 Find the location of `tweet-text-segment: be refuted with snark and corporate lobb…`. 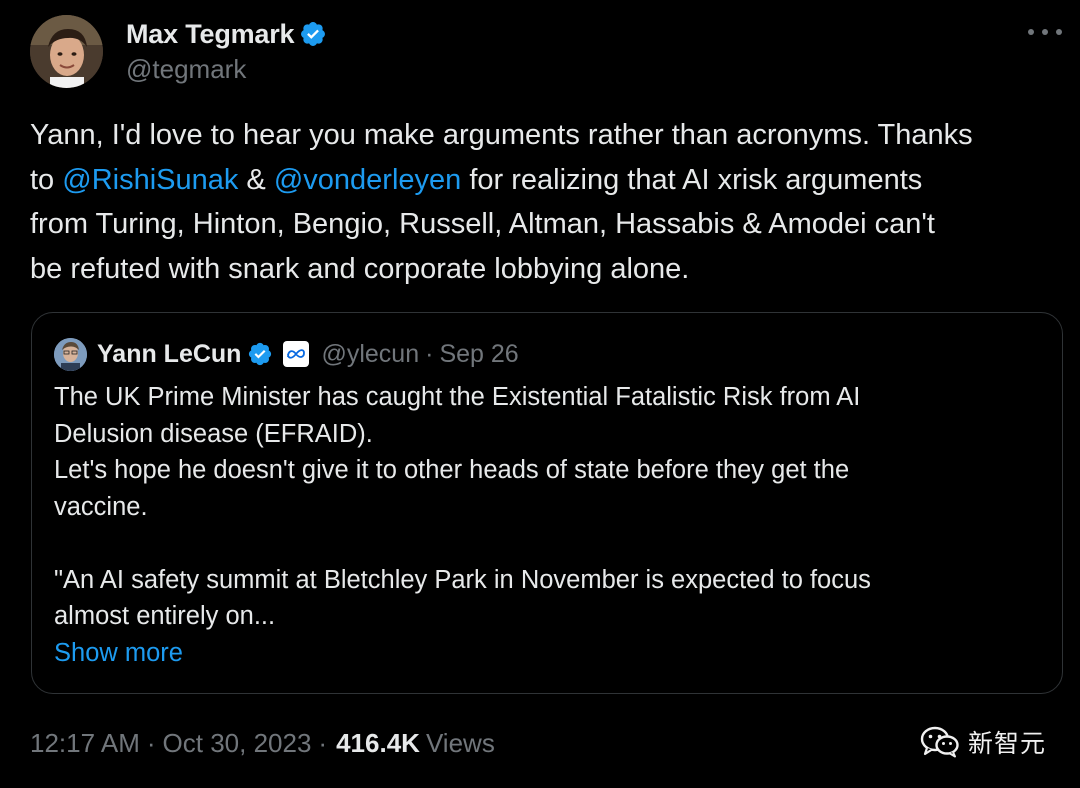

tweet-text-segment: be refuted with snark and corporate lobb… is located at coordinates (360, 268).